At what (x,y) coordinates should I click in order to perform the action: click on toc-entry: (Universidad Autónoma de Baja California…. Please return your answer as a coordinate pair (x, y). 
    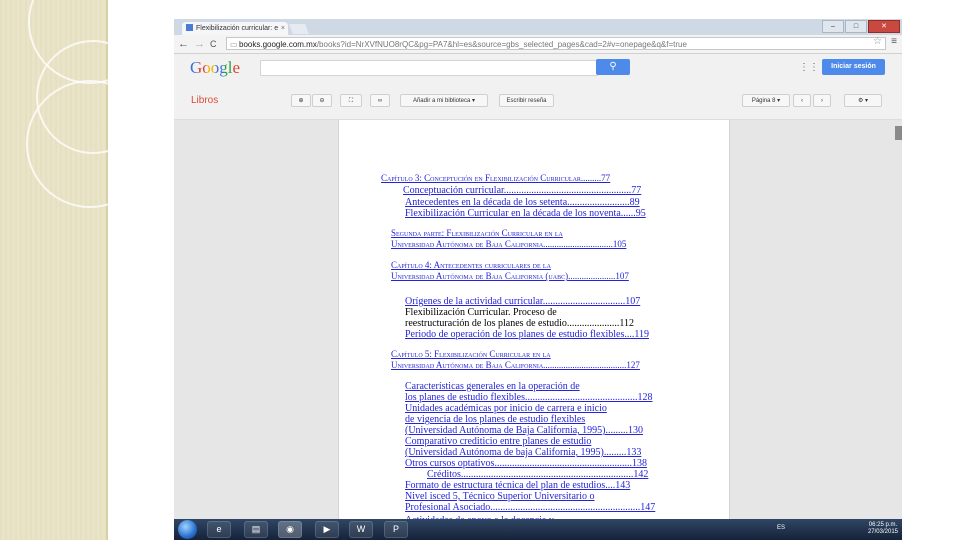
    Looking at the image, I should click on (524, 430).